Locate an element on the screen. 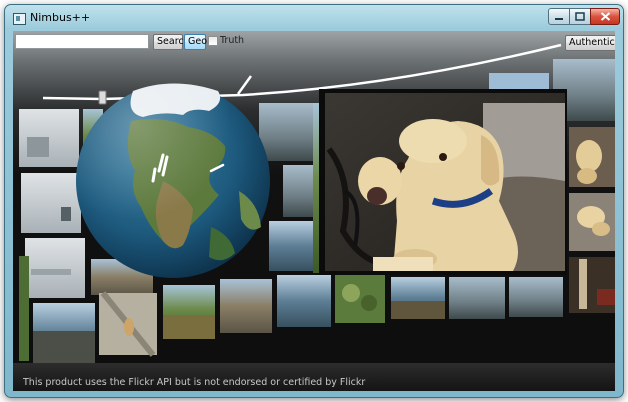 This screenshot has width=628, height=402. minimize-button is located at coordinates (559, 16).